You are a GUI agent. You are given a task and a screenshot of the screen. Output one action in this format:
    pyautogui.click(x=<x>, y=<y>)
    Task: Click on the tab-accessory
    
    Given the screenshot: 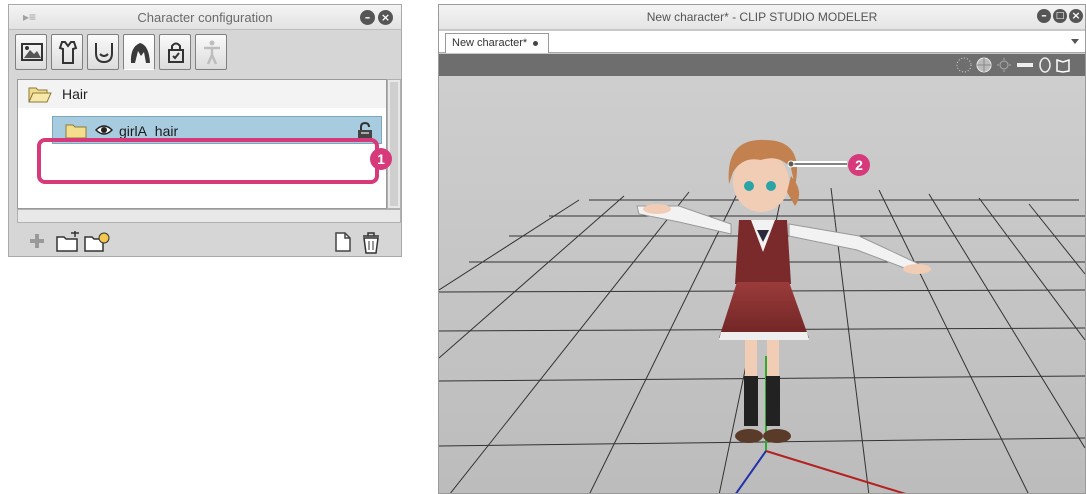 What is the action you would take?
    pyautogui.click(x=175, y=52)
    